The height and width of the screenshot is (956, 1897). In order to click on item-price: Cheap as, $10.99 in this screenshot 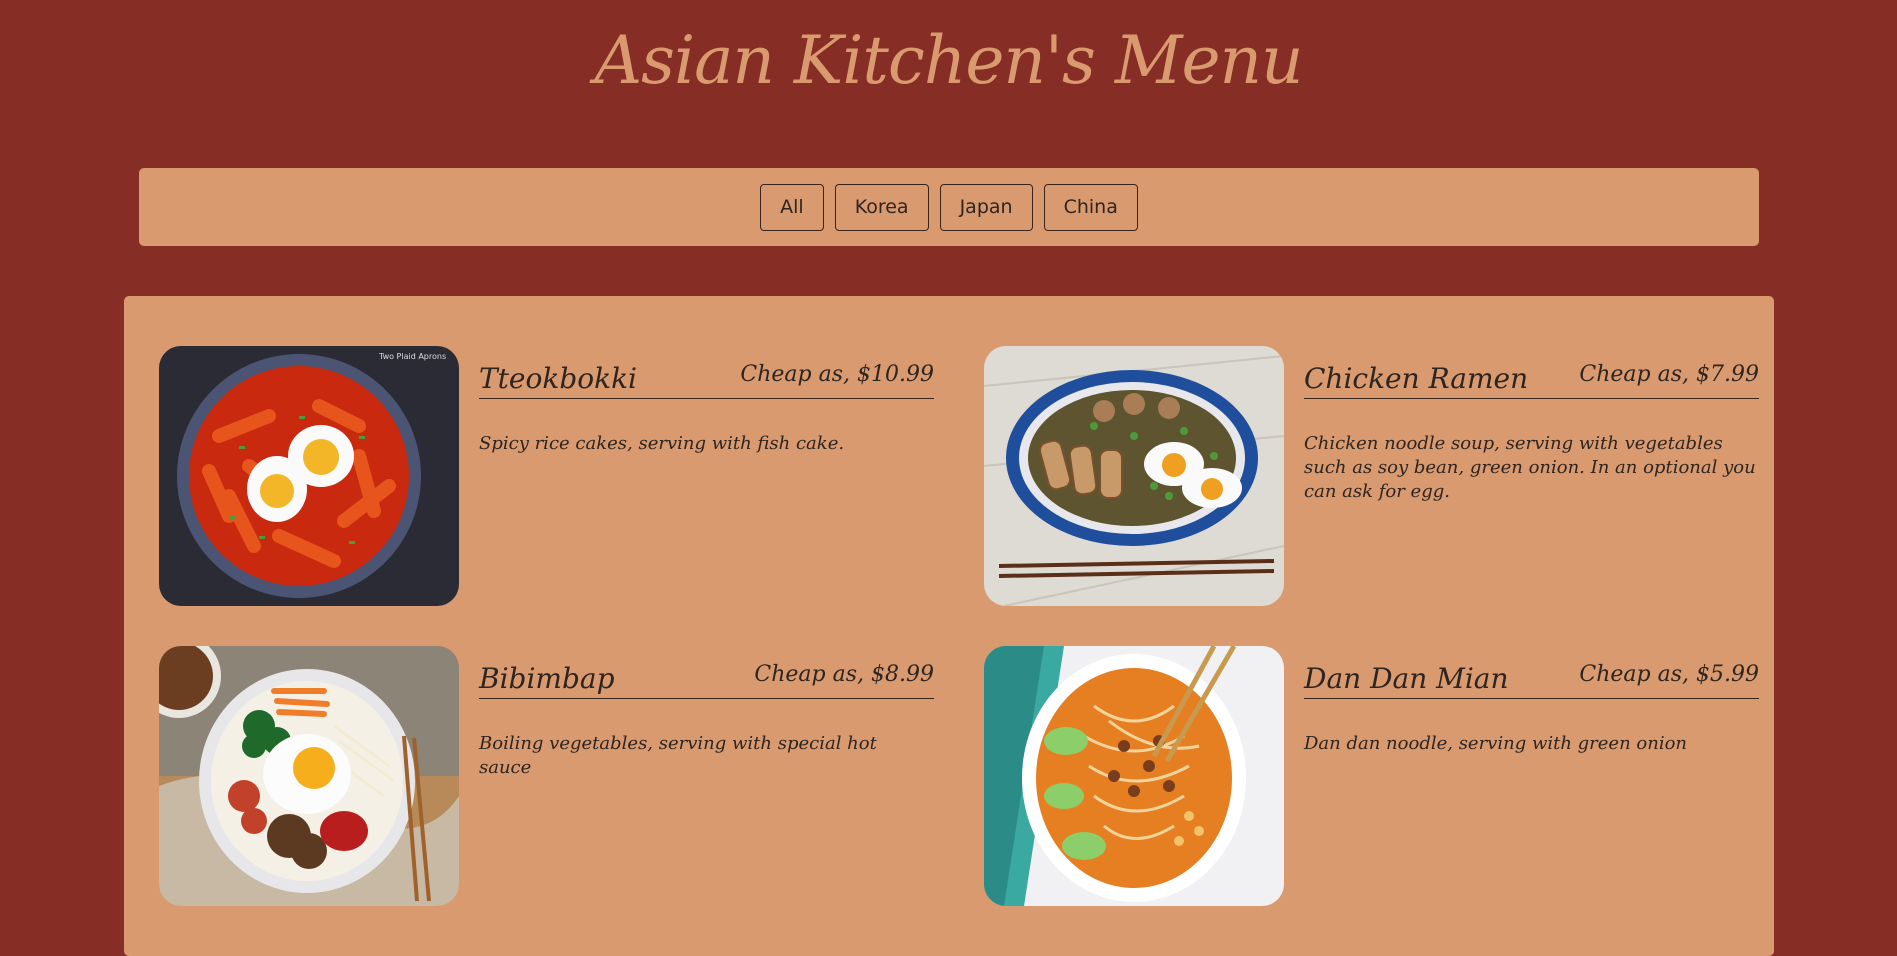, I will do `click(837, 374)`.